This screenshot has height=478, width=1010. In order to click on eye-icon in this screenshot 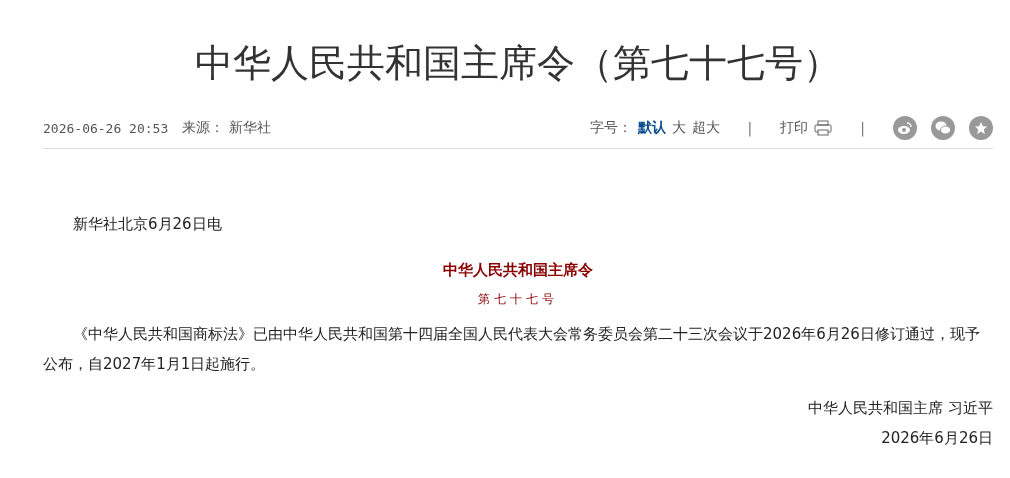, I will do `click(905, 128)`.